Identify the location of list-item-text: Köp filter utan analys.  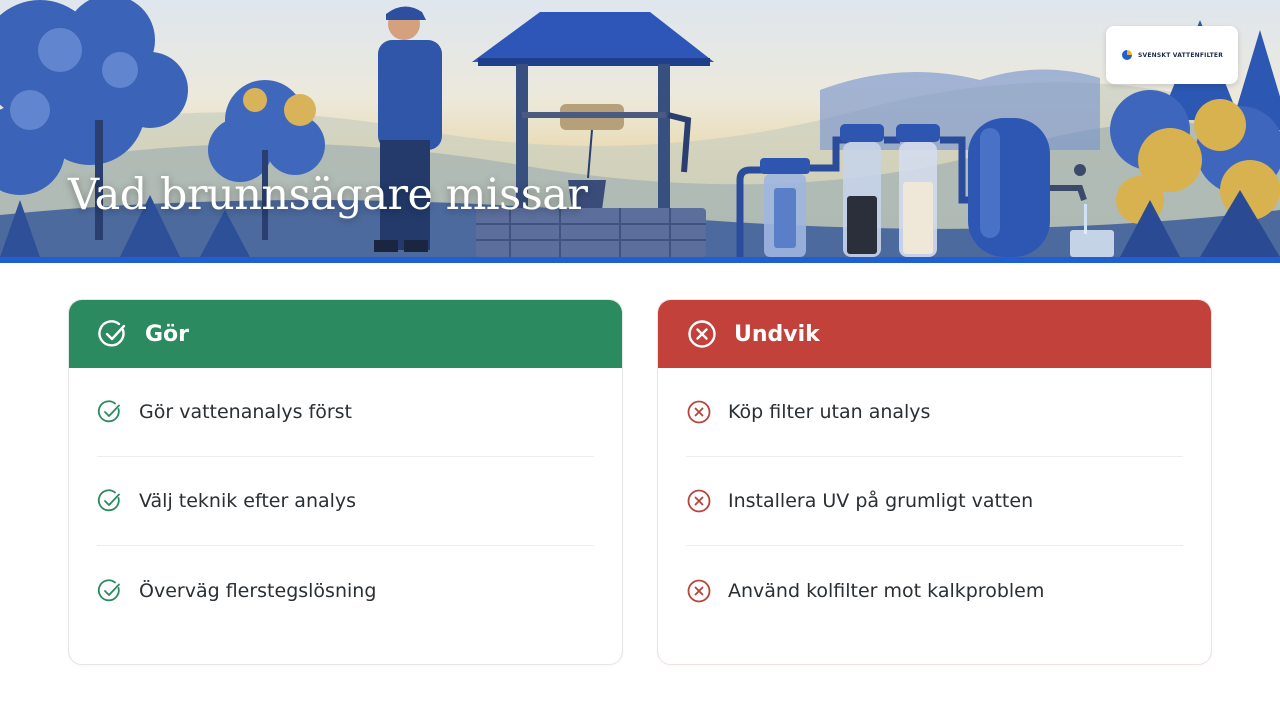
(829, 412).